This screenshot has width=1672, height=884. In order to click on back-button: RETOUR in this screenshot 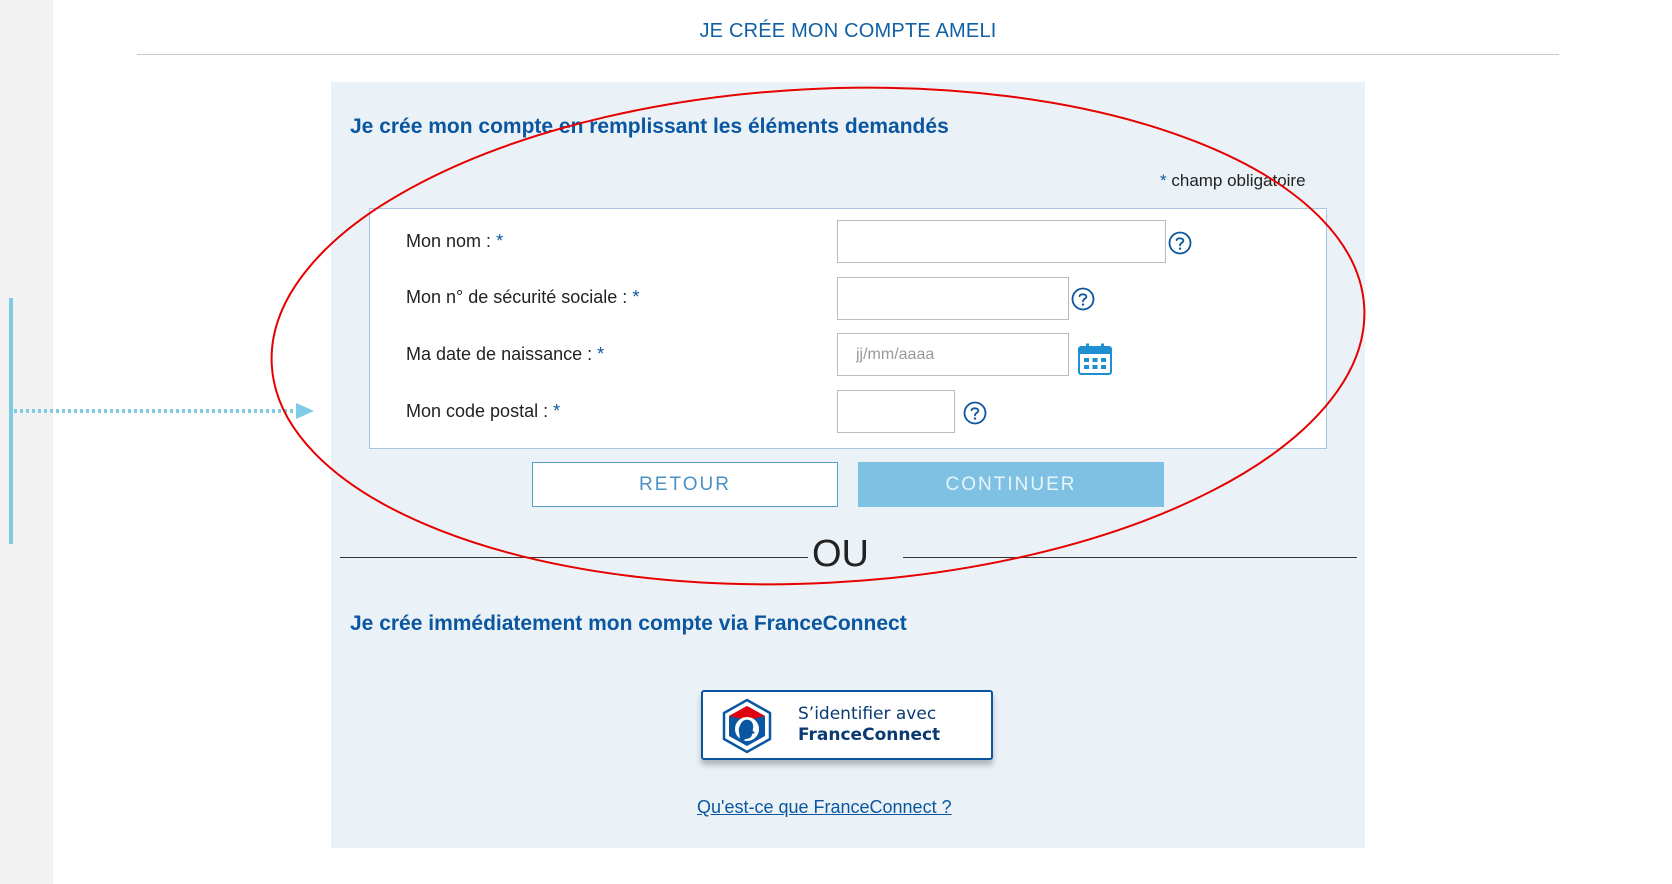, I will do `click(685, 484)`.